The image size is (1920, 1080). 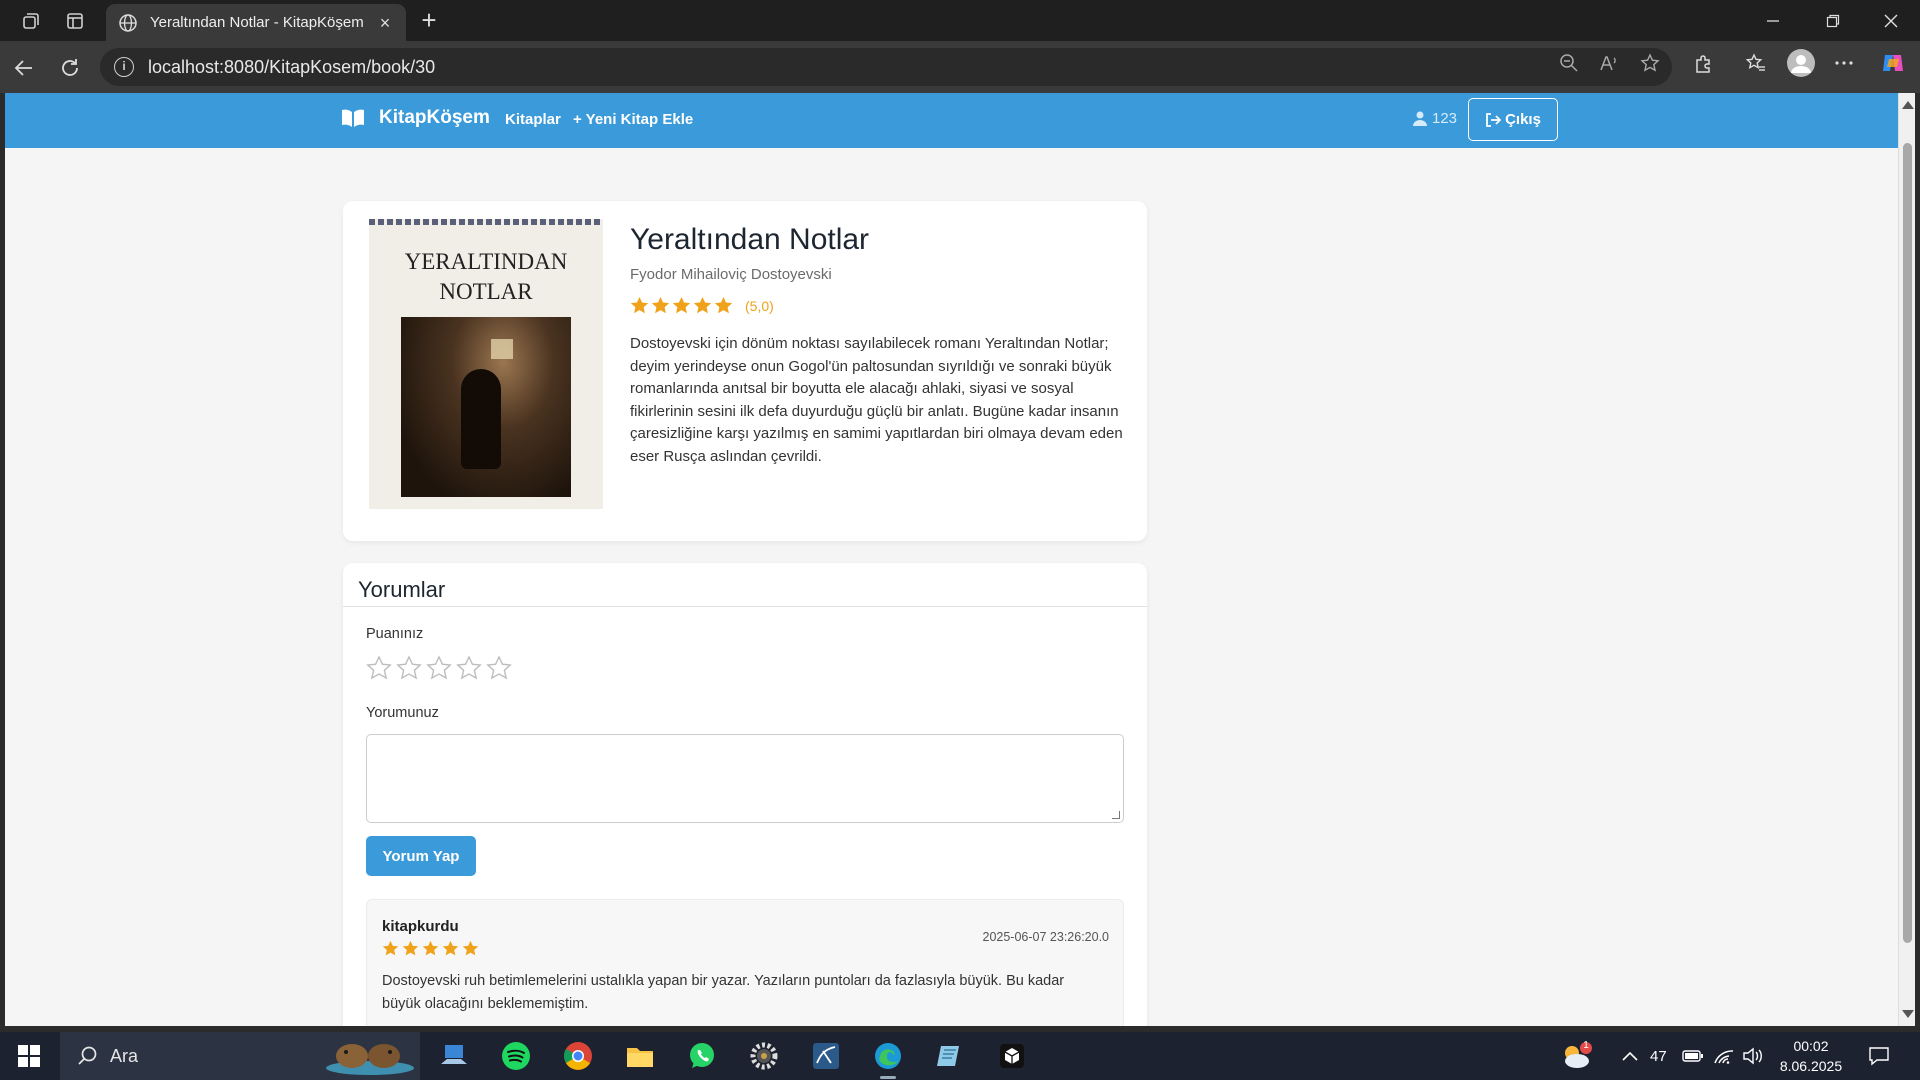 I want to click on weather-widget: 1, so click(x=1577, y=1056).